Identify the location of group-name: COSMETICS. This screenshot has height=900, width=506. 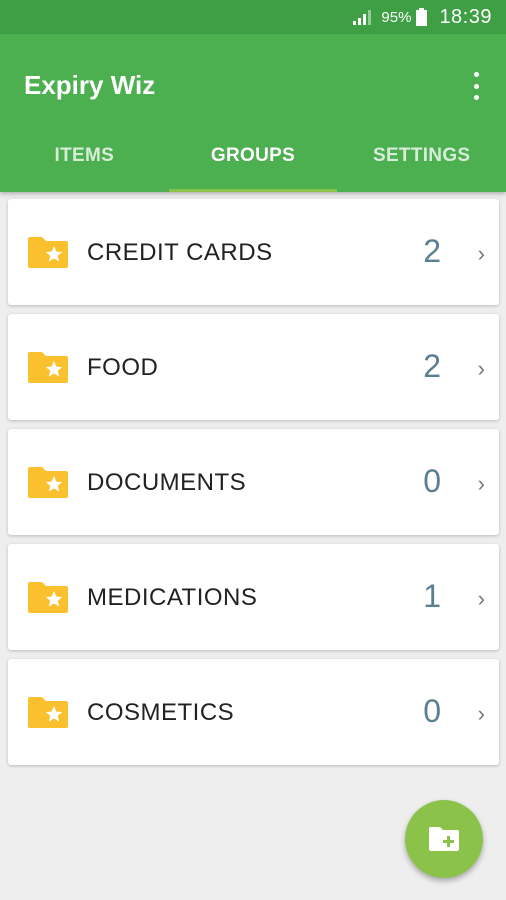
(161, 712).